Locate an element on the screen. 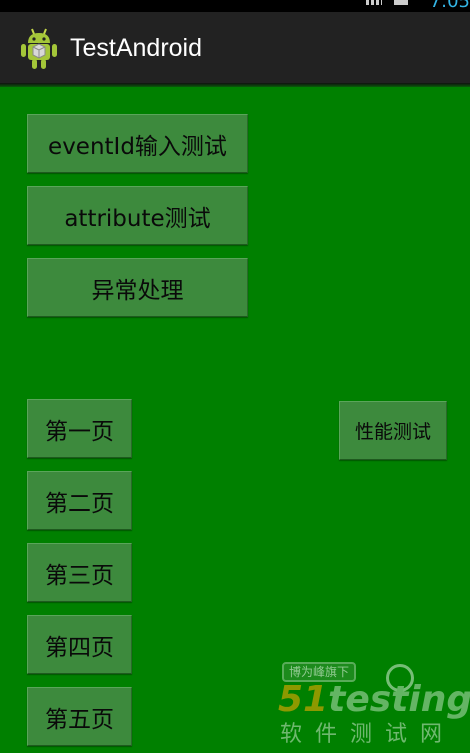 The image size is (470, 753). watermark-logo: 51testing is located at coordinates (374, 700).